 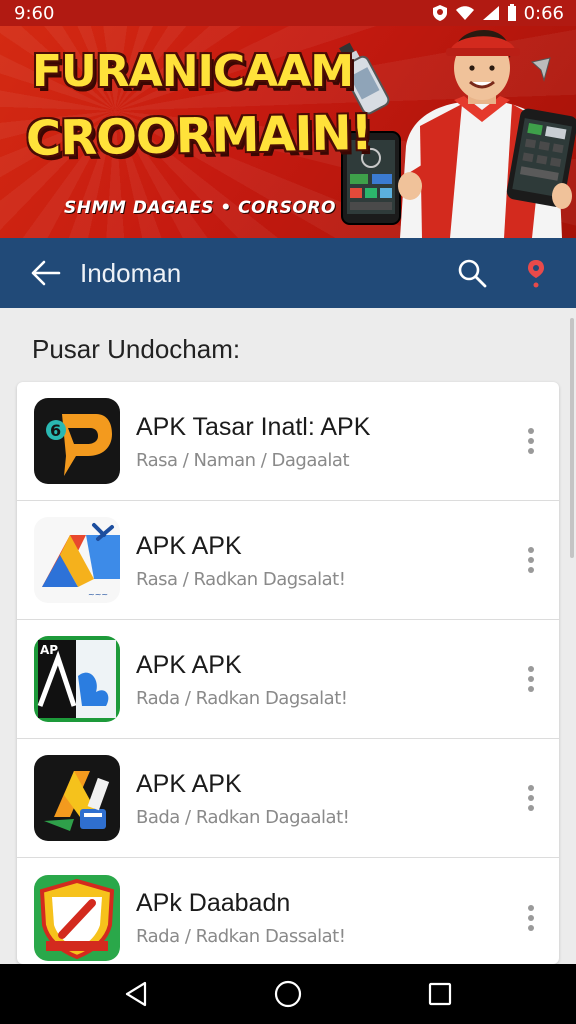 What do you see at coordinates (439, 13) in the screenshot?
I see `shield-icon` at bounding box center [439, 13].